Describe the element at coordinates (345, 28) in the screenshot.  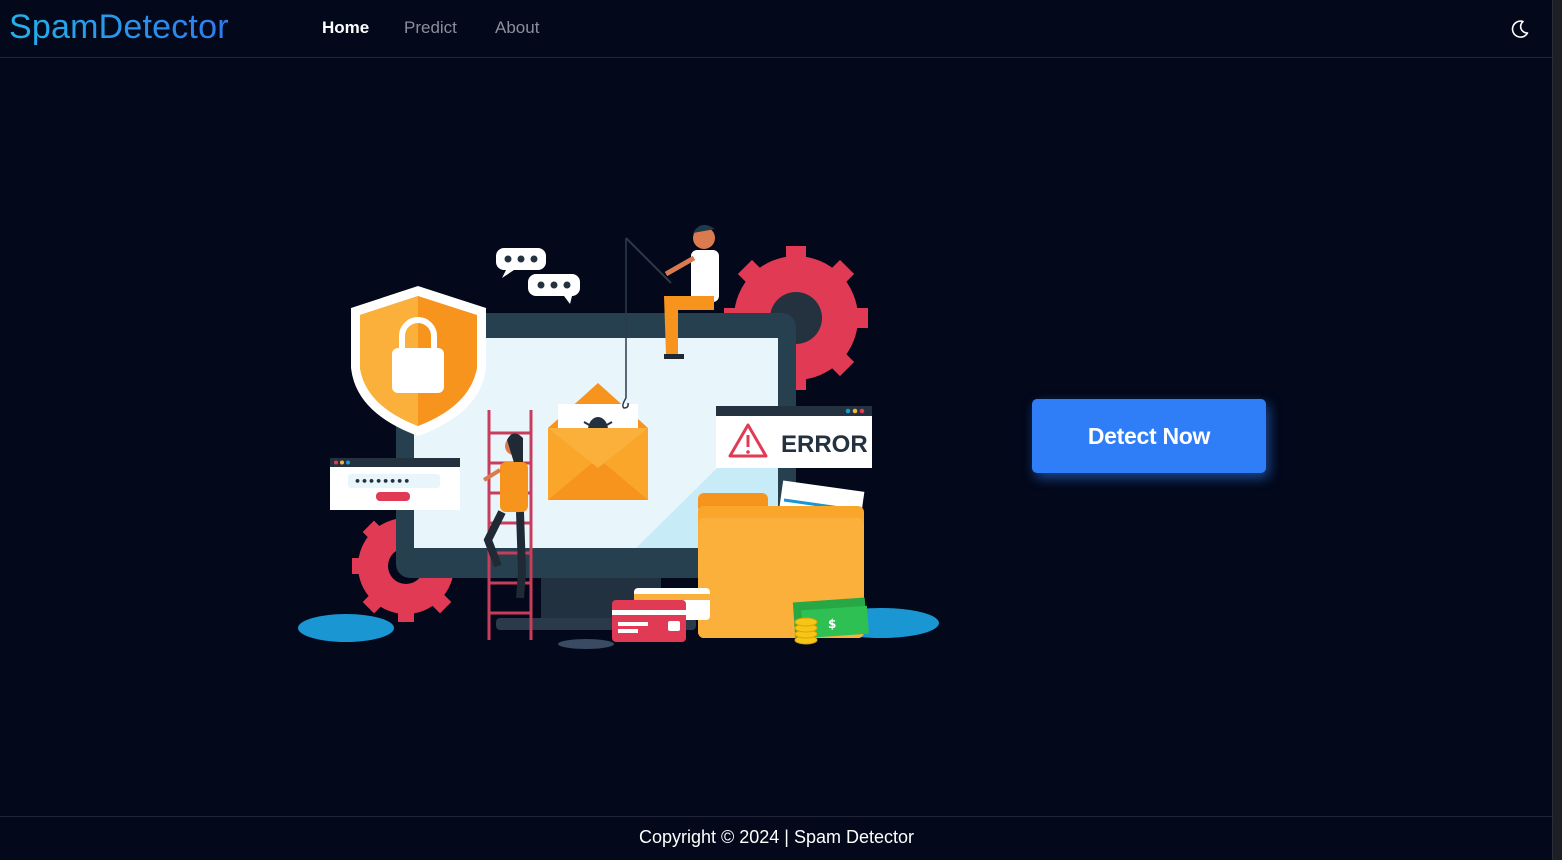
I see `nav-link-home: Home` at that location.